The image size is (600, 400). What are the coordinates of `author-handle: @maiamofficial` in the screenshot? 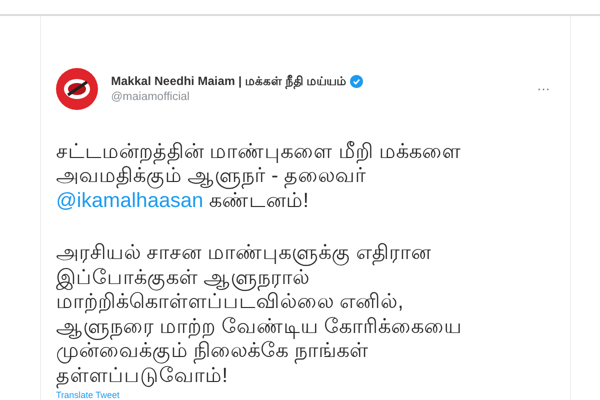 It's located at (317, 97).